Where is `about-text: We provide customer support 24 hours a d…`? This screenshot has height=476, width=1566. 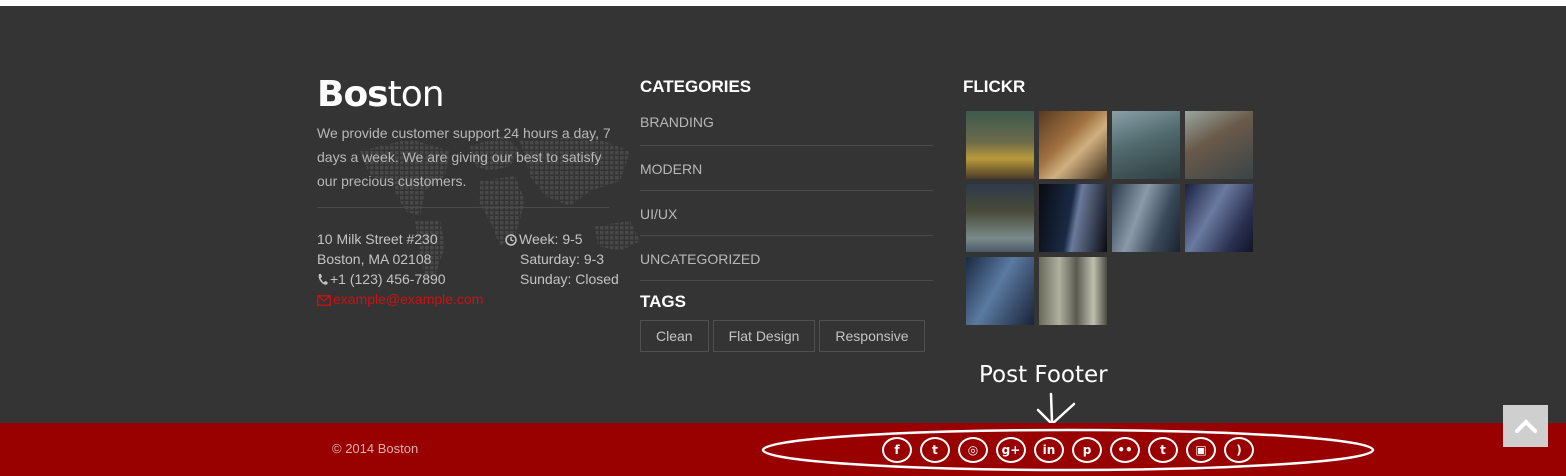
about-text: We provide customer support 24 hours a d… is located at coordinates (464, 157).